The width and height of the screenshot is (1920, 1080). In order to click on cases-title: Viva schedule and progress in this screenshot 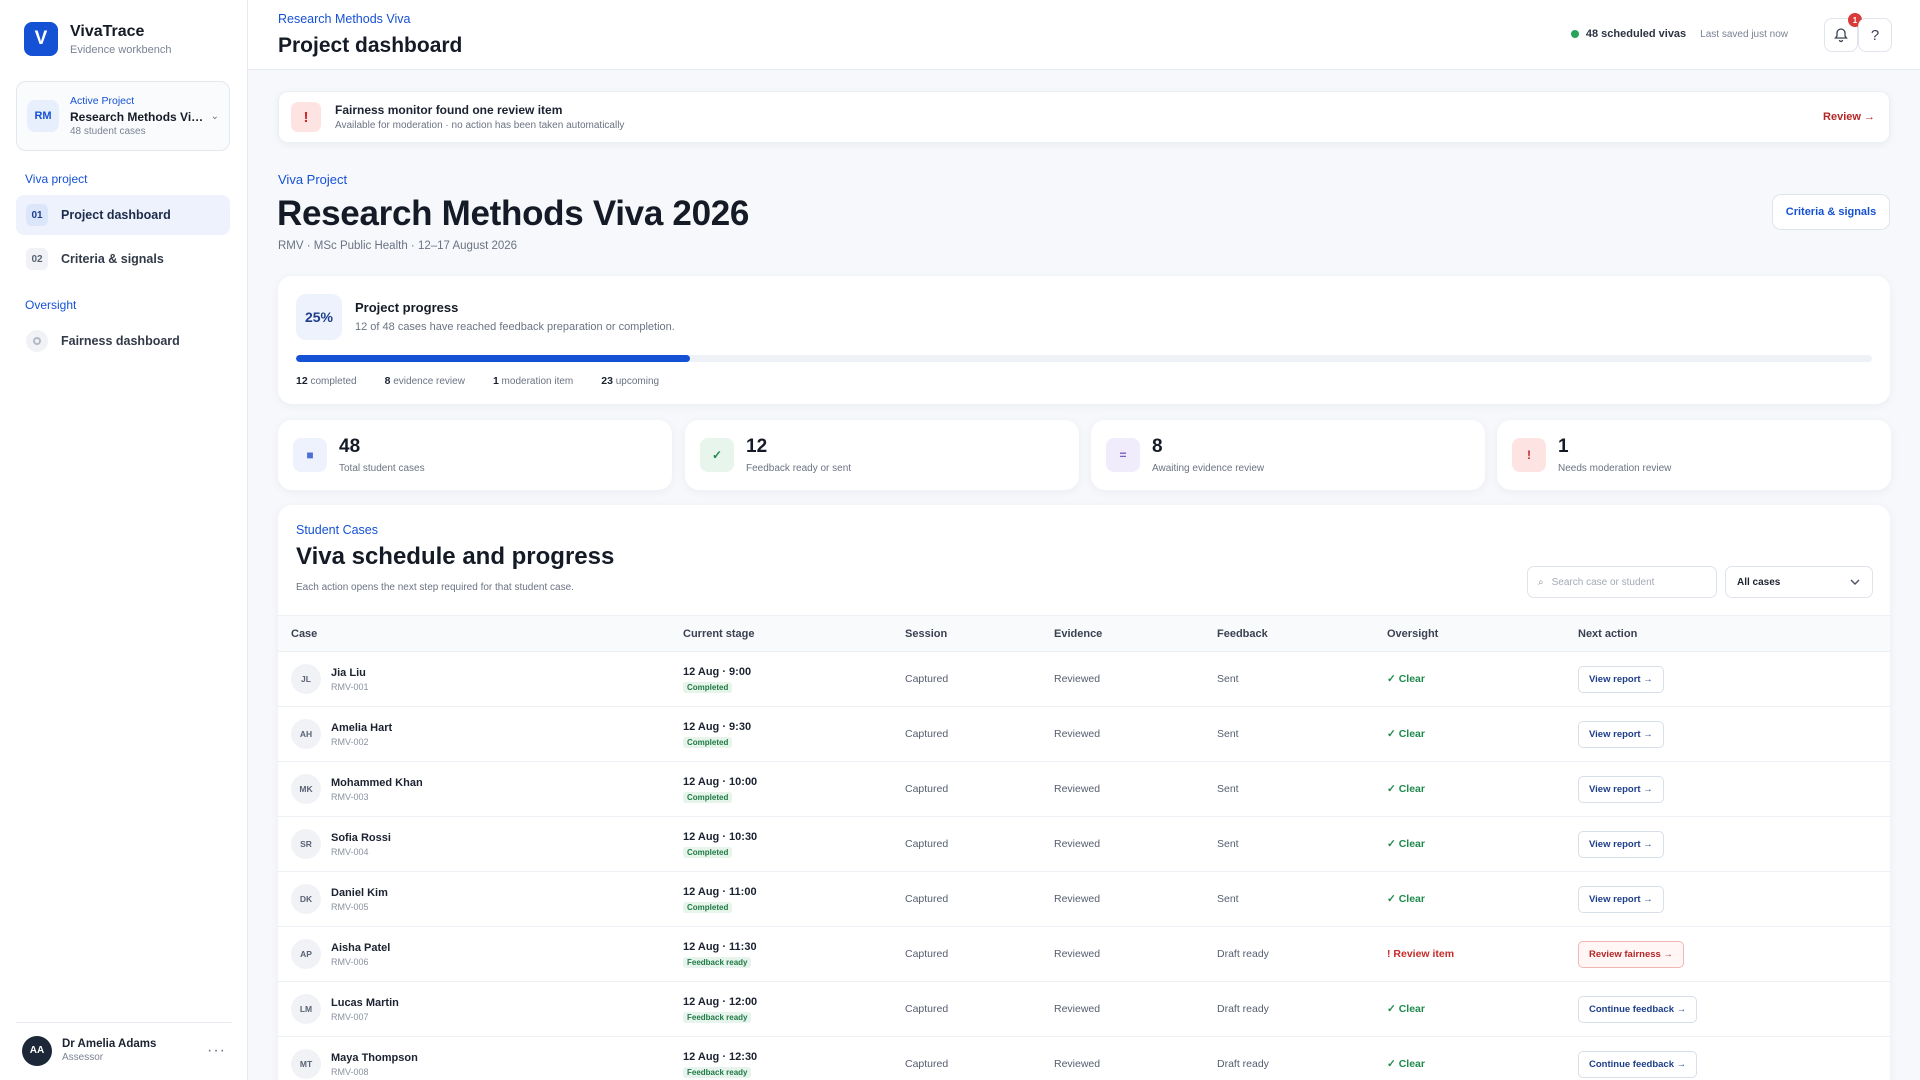, I will do `click(455, 556)`.